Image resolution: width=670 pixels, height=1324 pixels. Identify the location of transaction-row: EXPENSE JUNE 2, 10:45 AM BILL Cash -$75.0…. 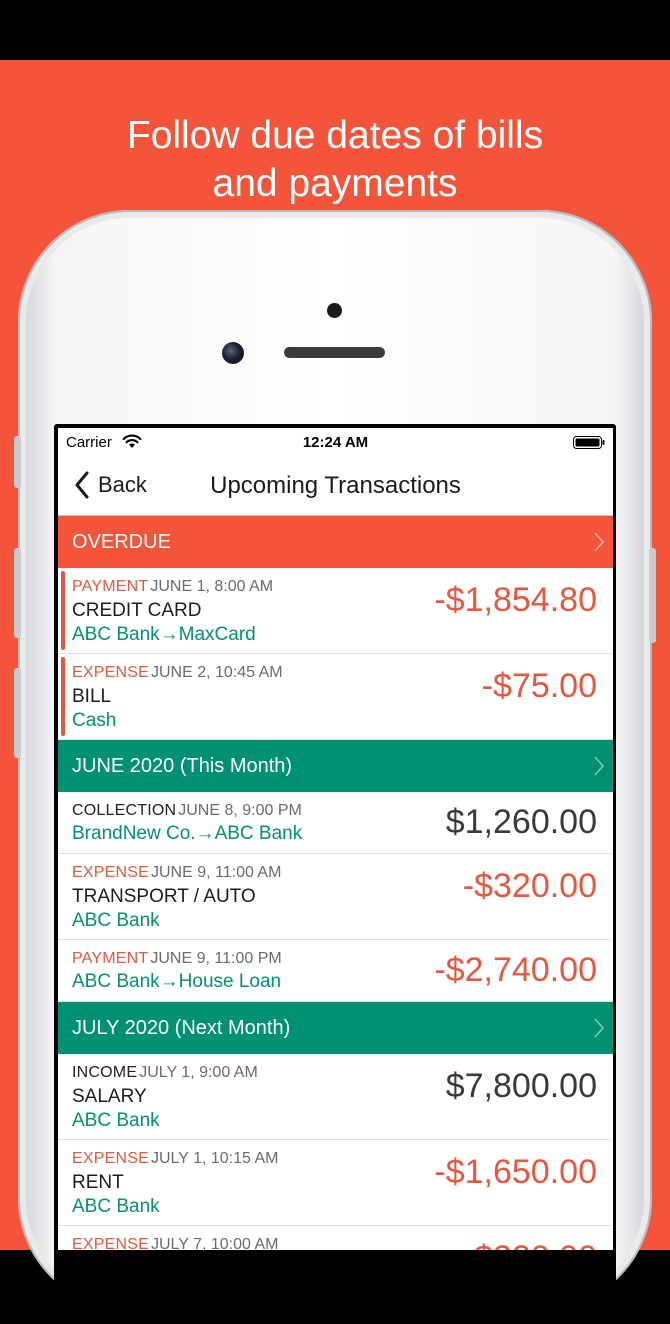
(335, 697).